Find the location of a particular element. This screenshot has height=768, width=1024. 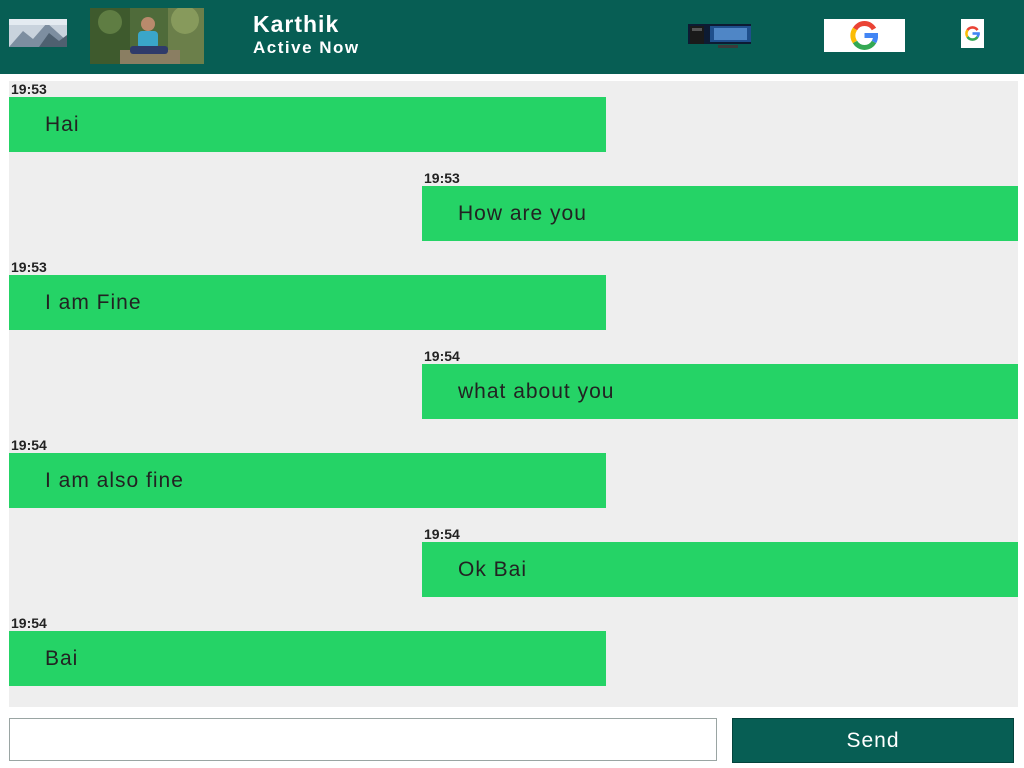

message-row: 19:53 I am Fine is located at coordinates (307, 294).